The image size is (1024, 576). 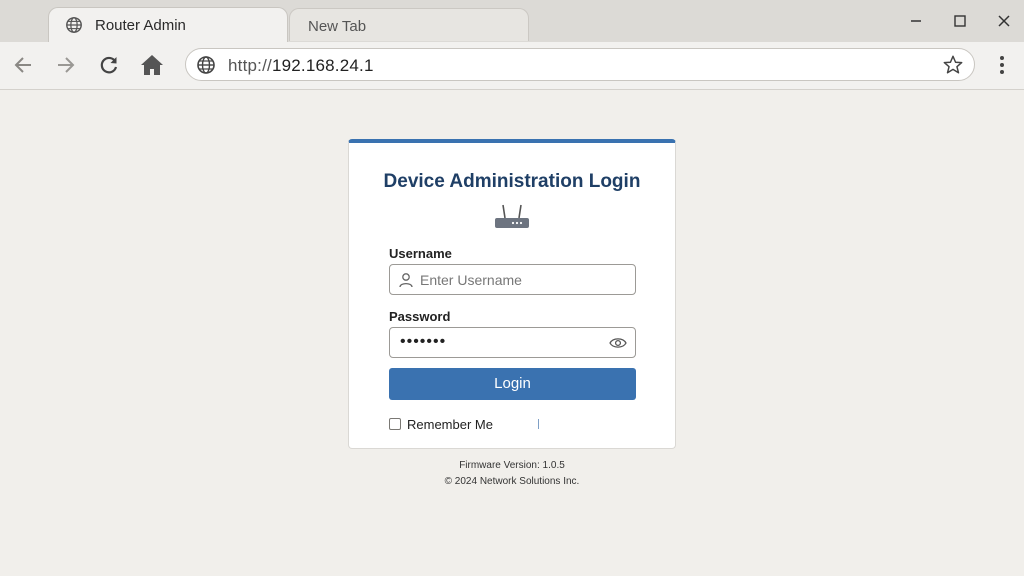 What do you see at coordinates (423, 341) in the screenshot?
I see `password-value: •••••••` at bounding box center [423, 341].